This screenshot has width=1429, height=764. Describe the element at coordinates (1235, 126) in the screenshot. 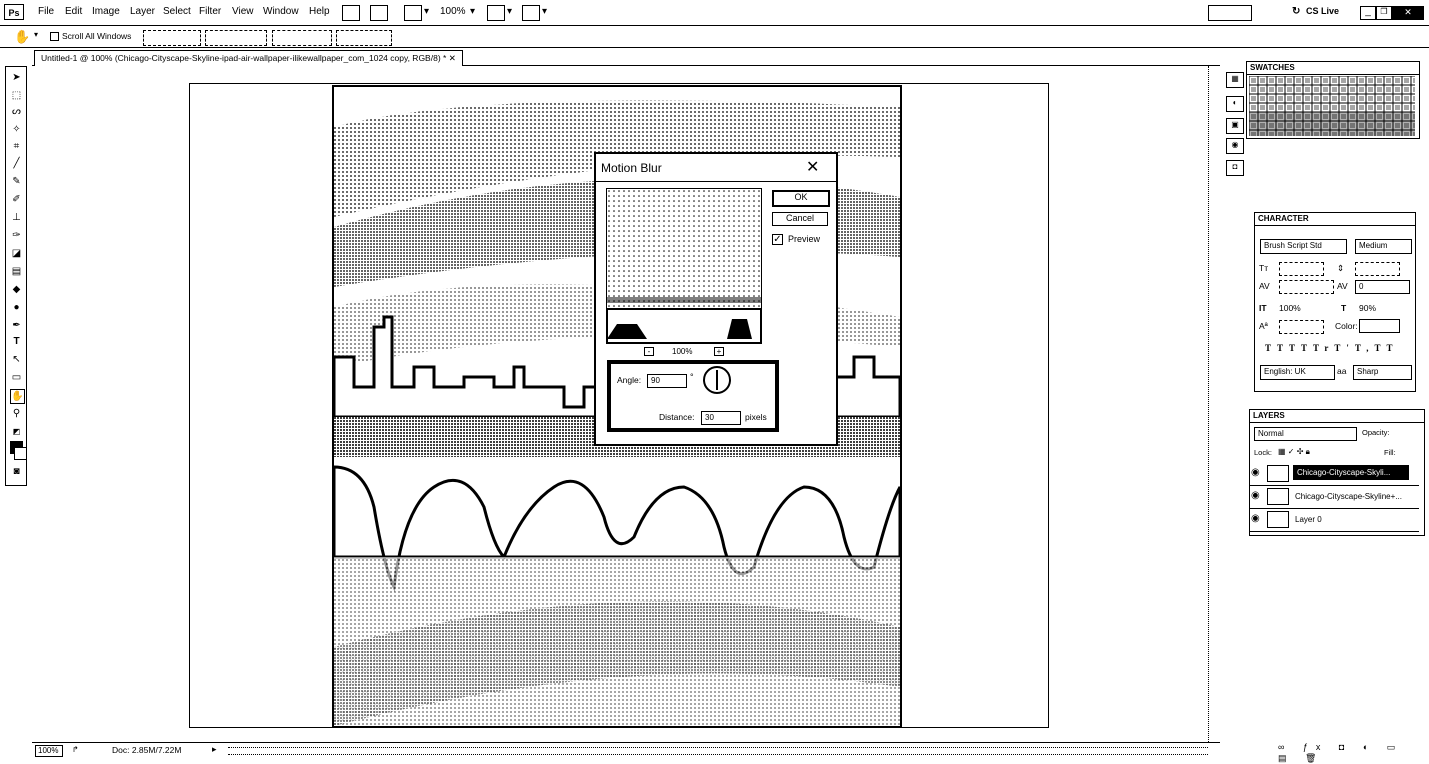

I see `styles-dock-icon: ▣` at that location.